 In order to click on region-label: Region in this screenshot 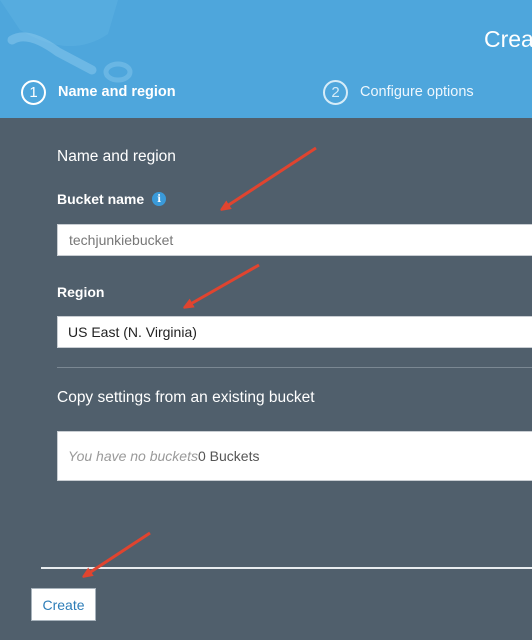, I will do `click(81, 292)`.